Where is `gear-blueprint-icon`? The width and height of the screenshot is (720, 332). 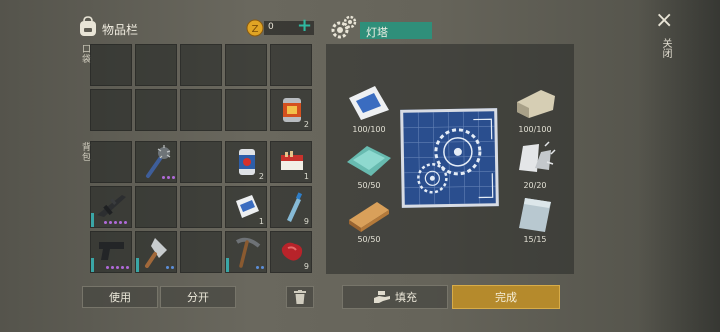
gear-blueprint-icon is located at coordinates (449, 158).